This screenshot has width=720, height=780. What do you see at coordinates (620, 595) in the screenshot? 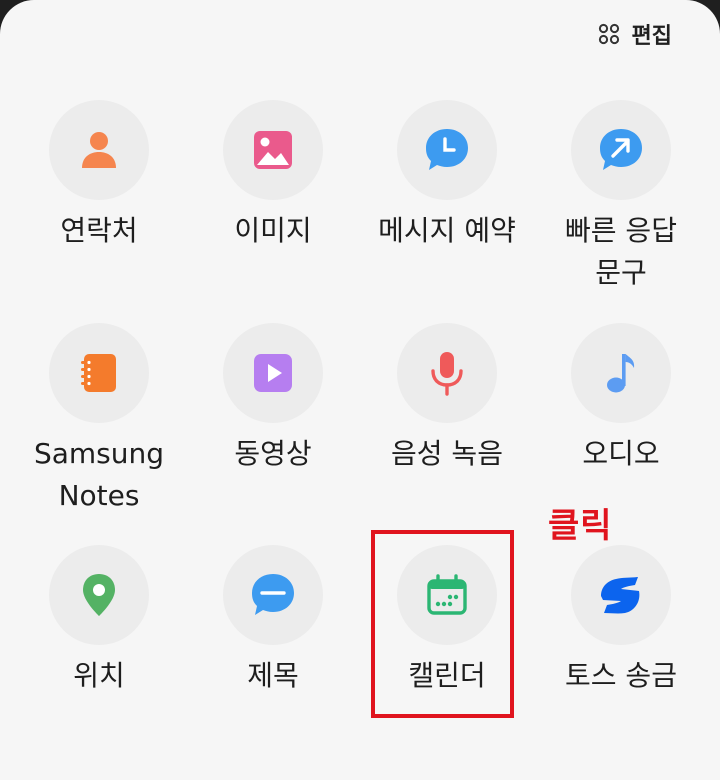
I see `toss-icon` at bounding box center [620, 595].